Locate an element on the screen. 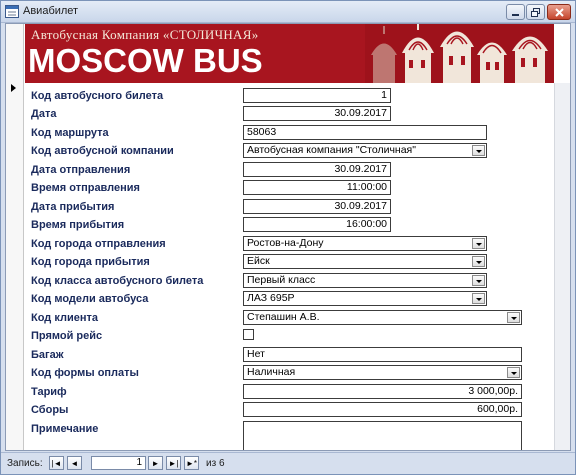 Image resolution: width=576 pixels, height=475 pixels. record-selector is located at coordinates (15, 237).